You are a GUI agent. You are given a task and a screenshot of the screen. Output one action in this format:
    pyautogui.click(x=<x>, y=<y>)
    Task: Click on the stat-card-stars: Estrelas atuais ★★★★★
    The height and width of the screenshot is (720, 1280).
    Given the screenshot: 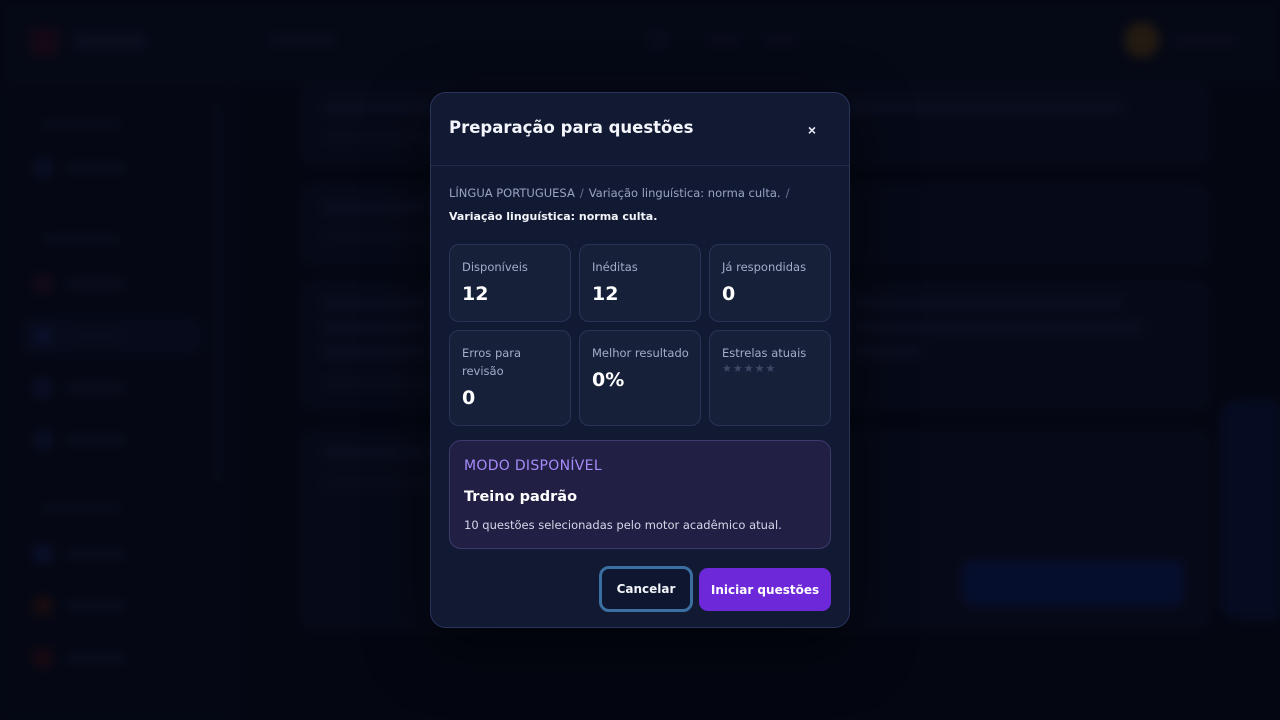 What is the action you would take?
    pyautogui.click(x=770, y=378)
    